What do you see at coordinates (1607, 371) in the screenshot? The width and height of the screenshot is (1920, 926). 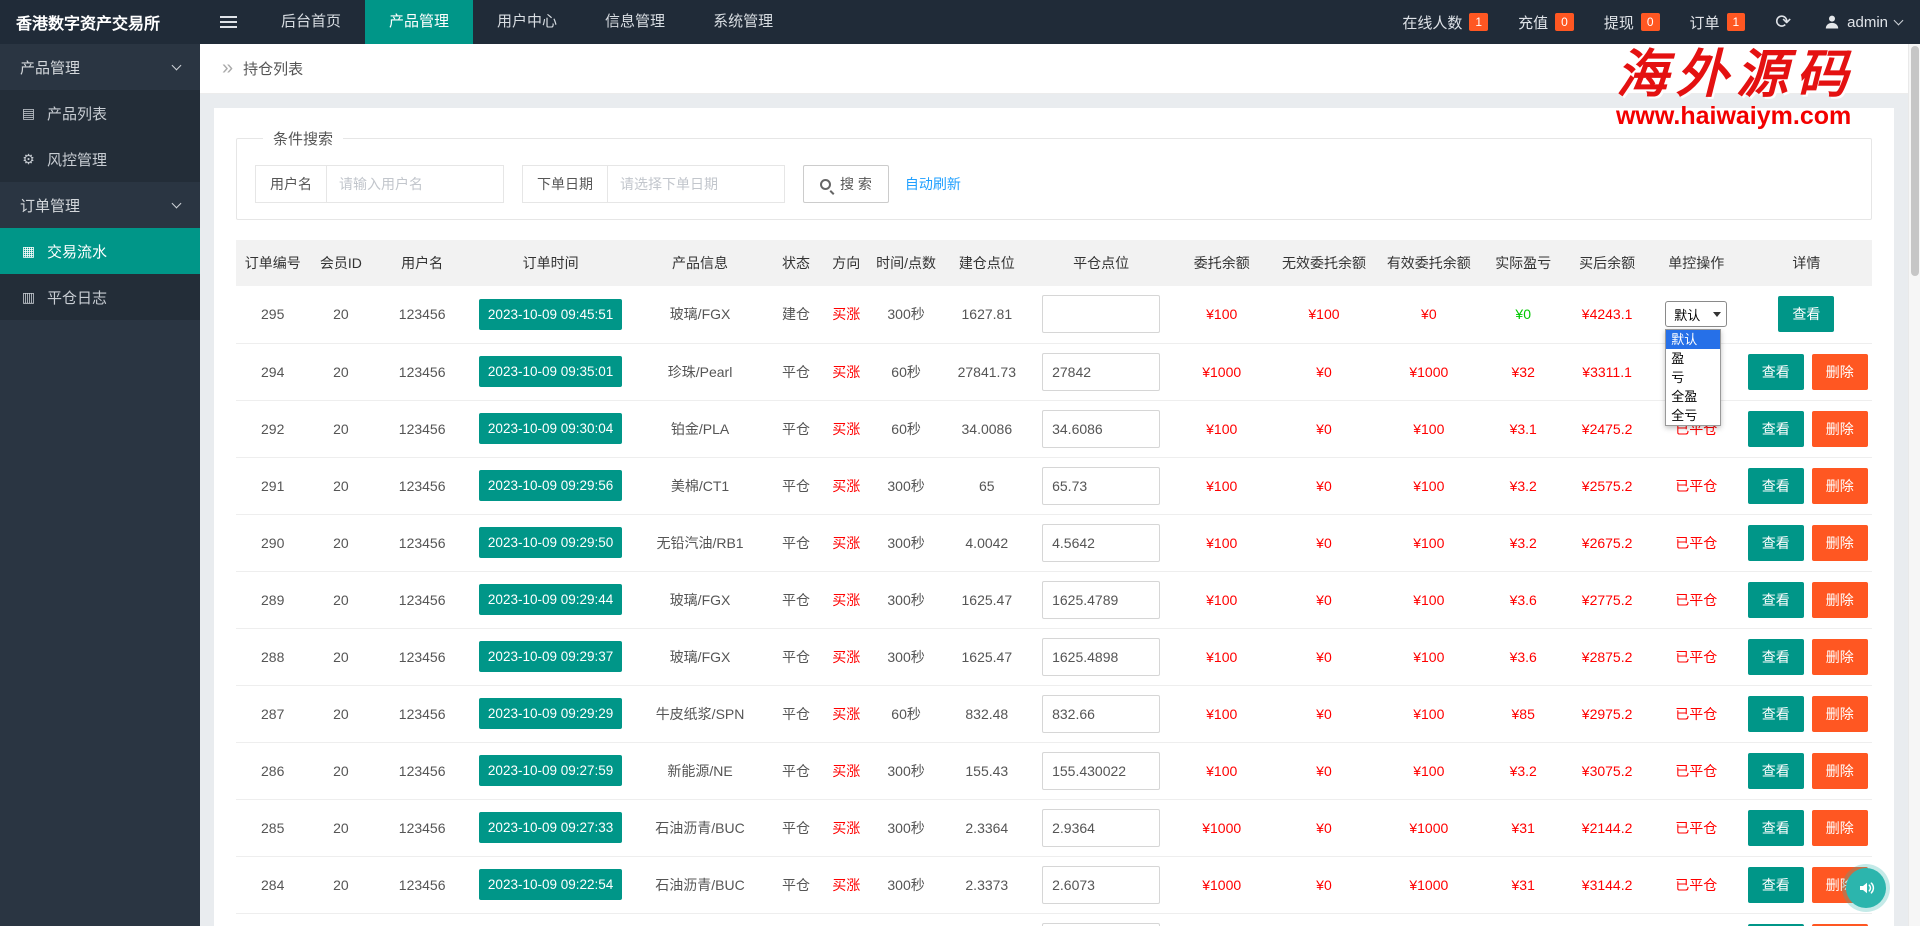 I see `cell-balance-value: ¥3311.1` at bounding box center [1607, 371].